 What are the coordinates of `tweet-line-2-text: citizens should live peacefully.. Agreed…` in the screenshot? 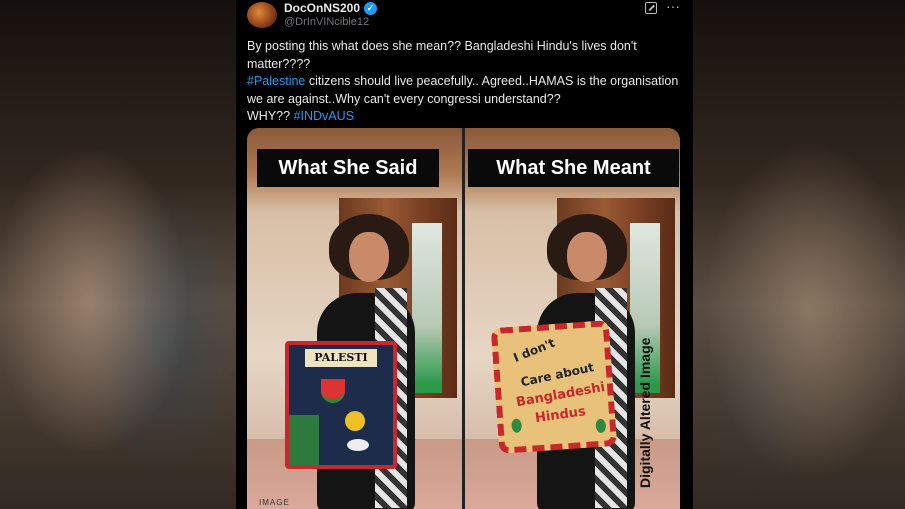 It's located at (463, 90).